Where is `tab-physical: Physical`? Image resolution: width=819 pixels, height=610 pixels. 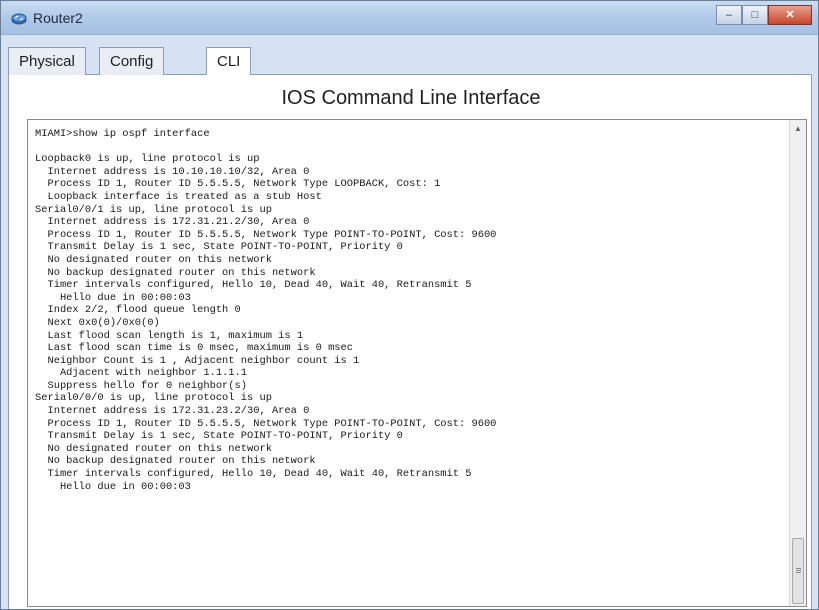
tab-physical: Physical is located at coordinates (47, 61).